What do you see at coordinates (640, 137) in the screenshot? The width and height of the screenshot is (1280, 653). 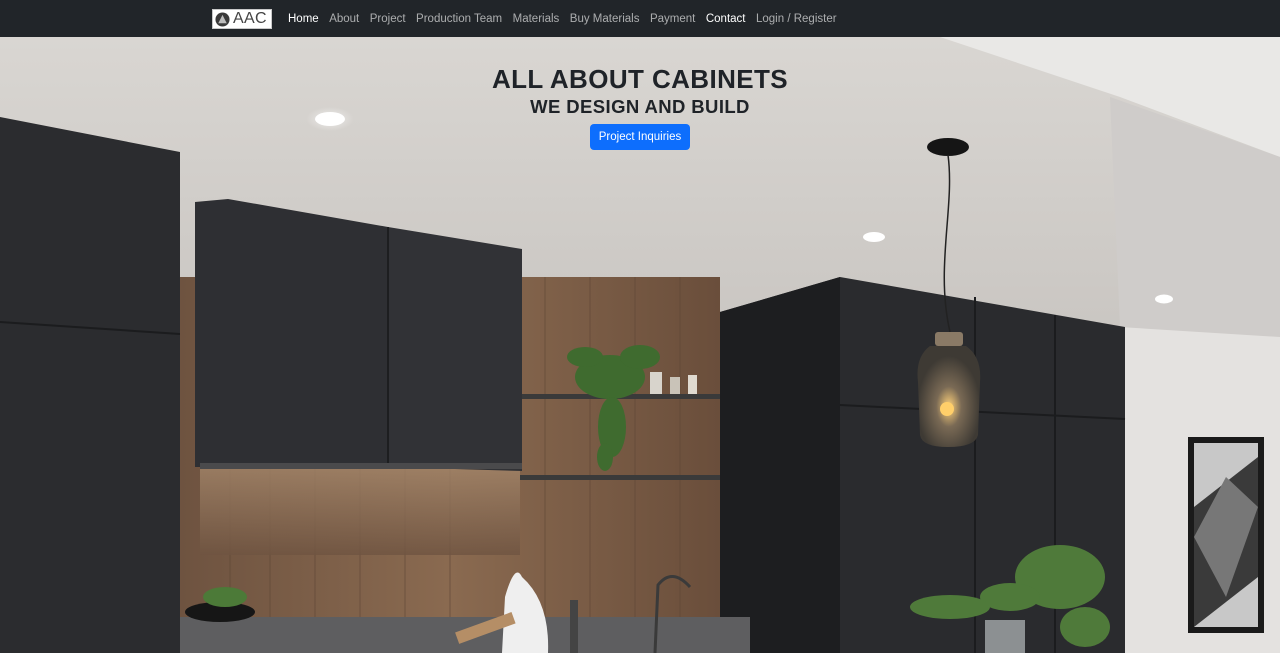 I see `project-inquiries-button: Project Inquiries` at bounding box center [640, 137].